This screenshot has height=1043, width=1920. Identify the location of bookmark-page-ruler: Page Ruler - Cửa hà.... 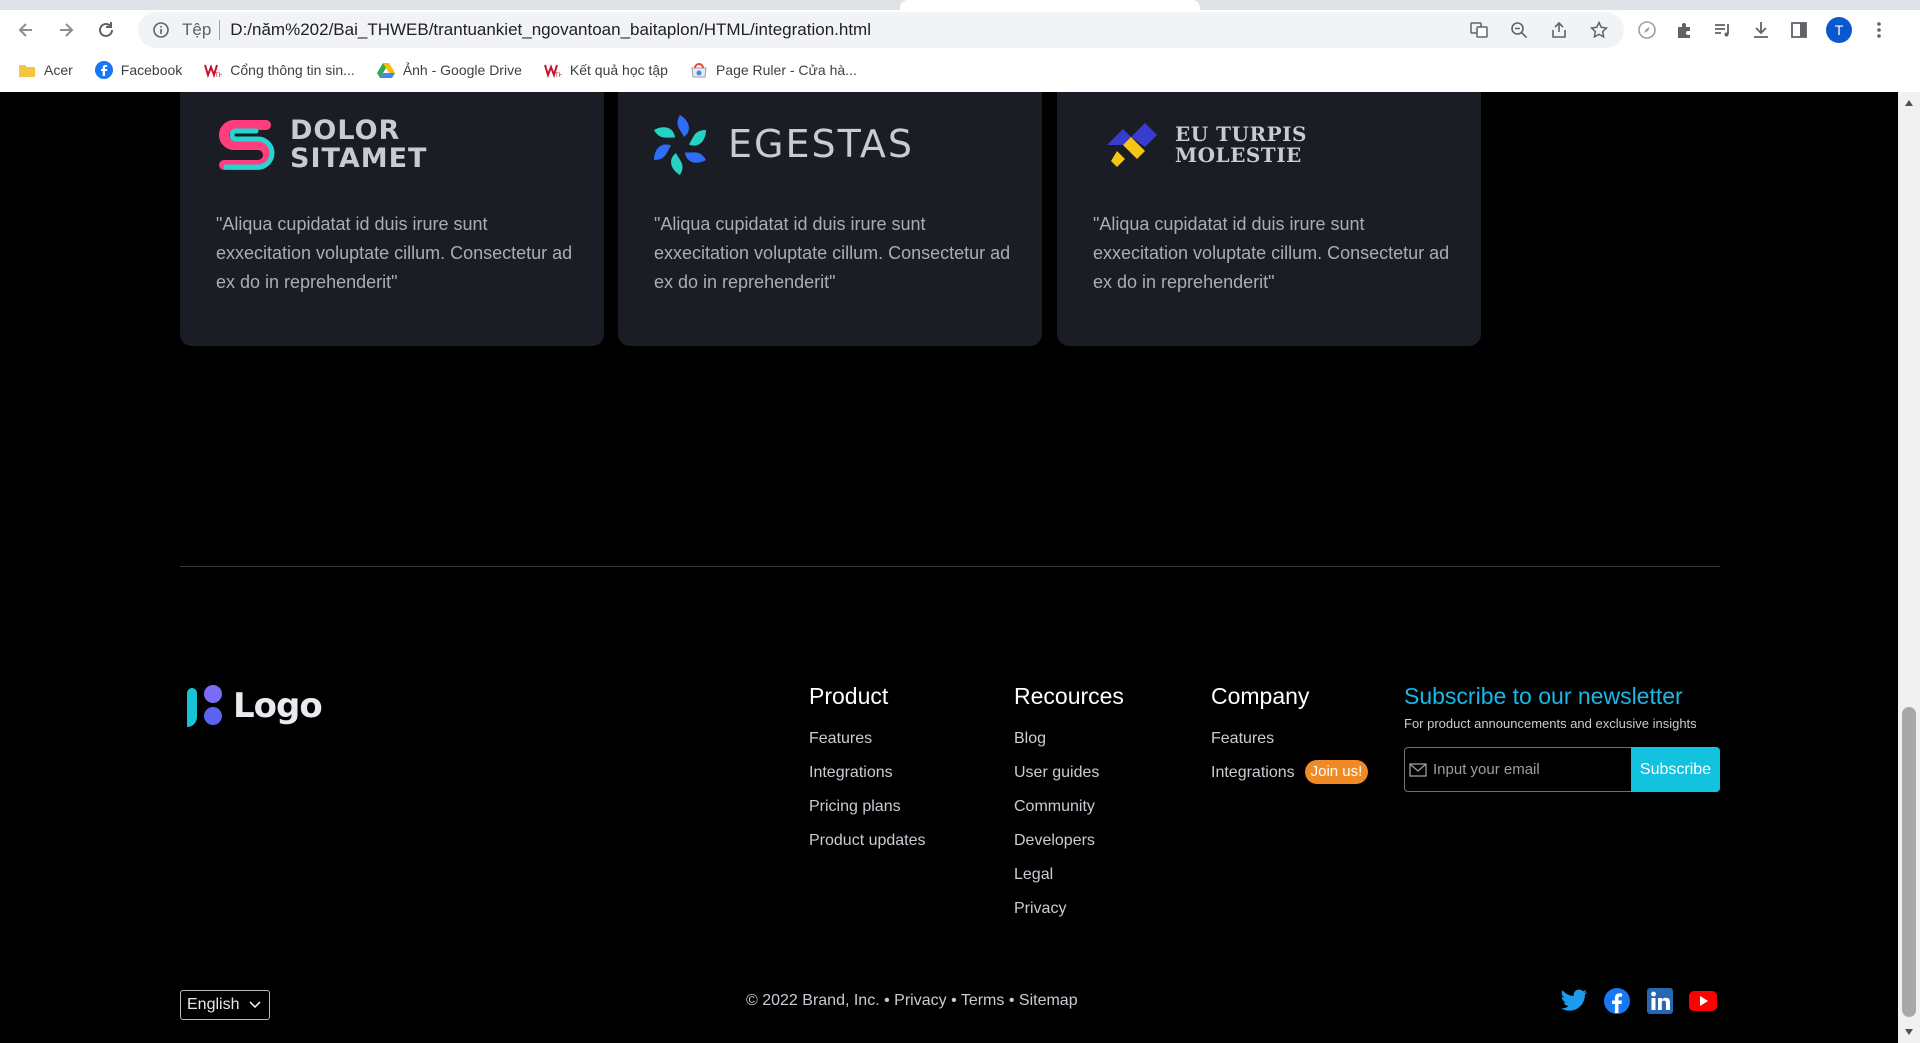
(773, 70).